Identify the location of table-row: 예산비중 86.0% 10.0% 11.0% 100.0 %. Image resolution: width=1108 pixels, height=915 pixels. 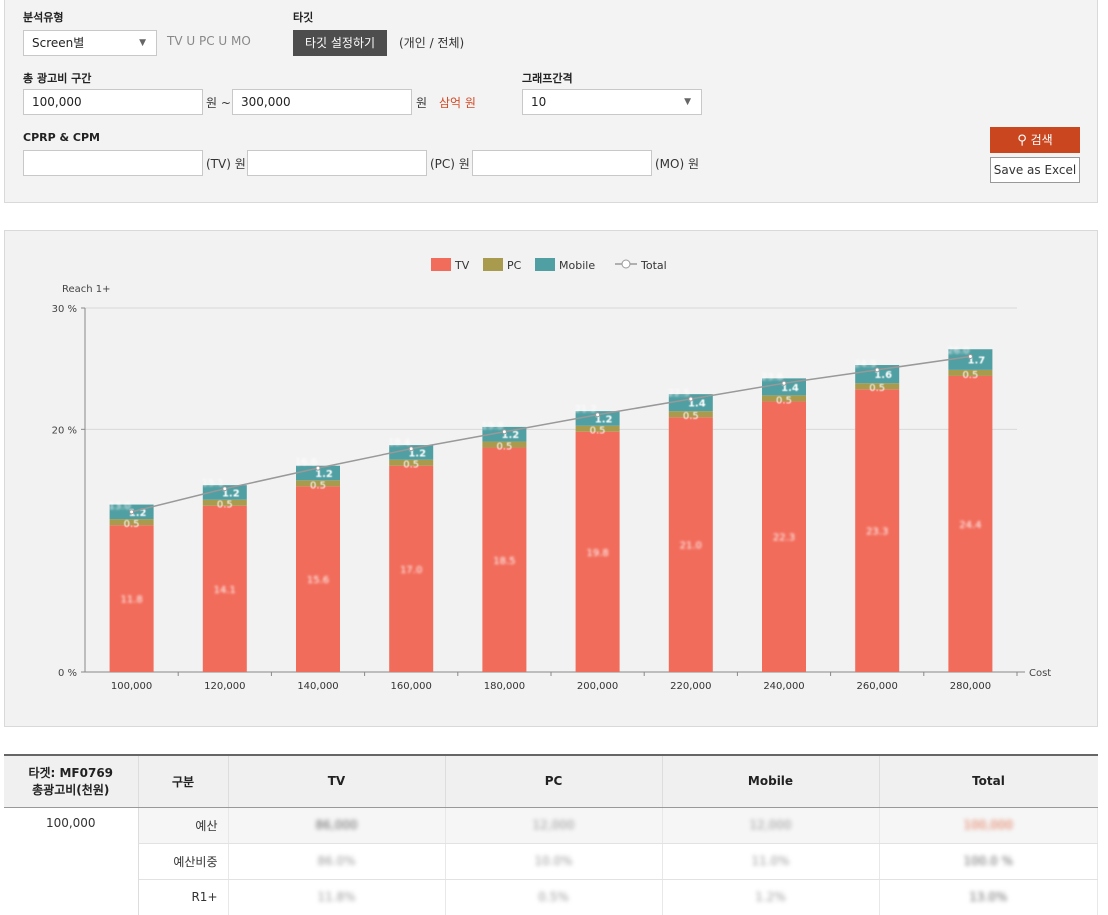
(551, 861).